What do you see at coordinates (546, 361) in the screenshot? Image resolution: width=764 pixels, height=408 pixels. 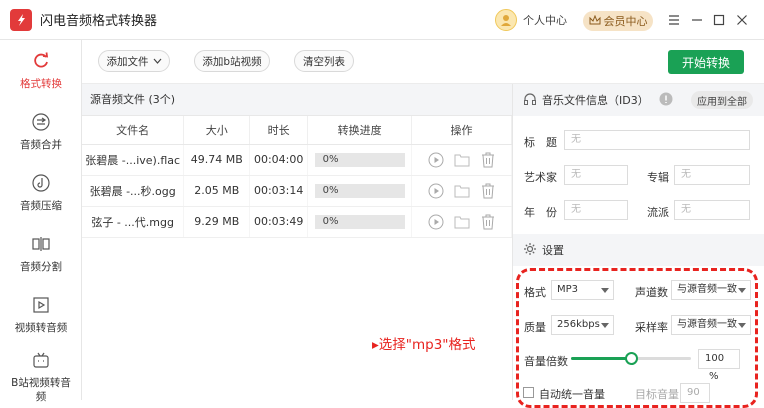 I see `volume-label: 音量倍数` at bounding box center [546, 361].